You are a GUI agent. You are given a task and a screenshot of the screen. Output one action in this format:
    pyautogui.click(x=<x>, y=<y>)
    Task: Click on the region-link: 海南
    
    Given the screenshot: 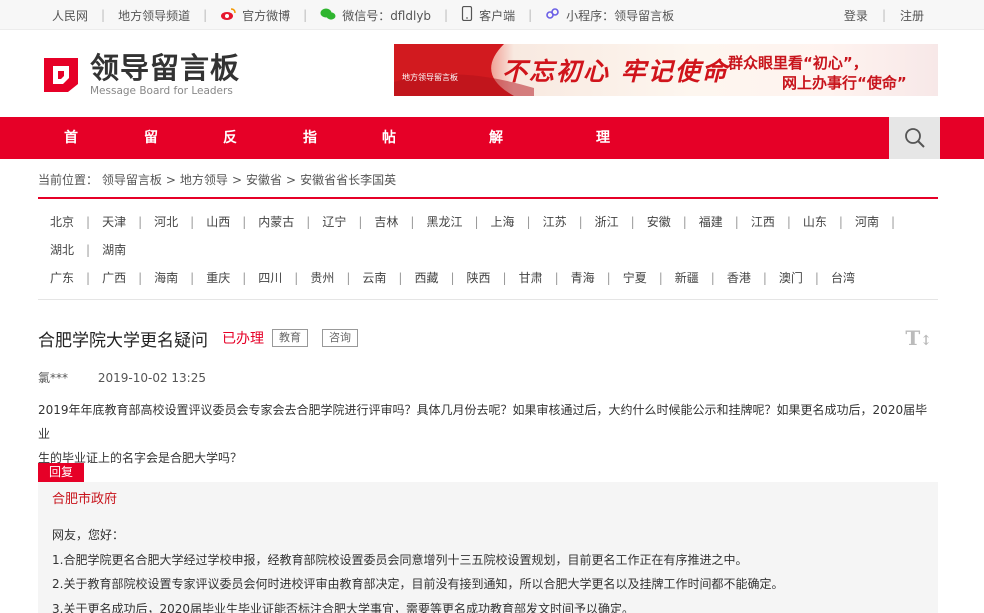 What is the action you would take?
    pyautogui.click(x=166, y=278)
    